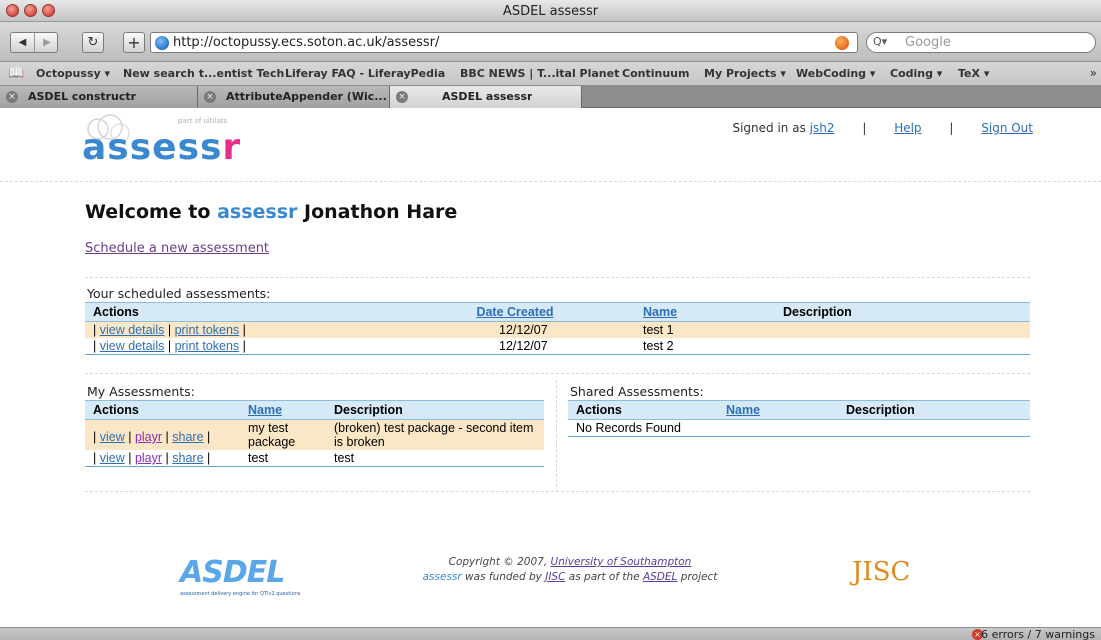  Describe the element at coordinates (699, 577) in the screenshot. I see `funded-text: project` at that location.